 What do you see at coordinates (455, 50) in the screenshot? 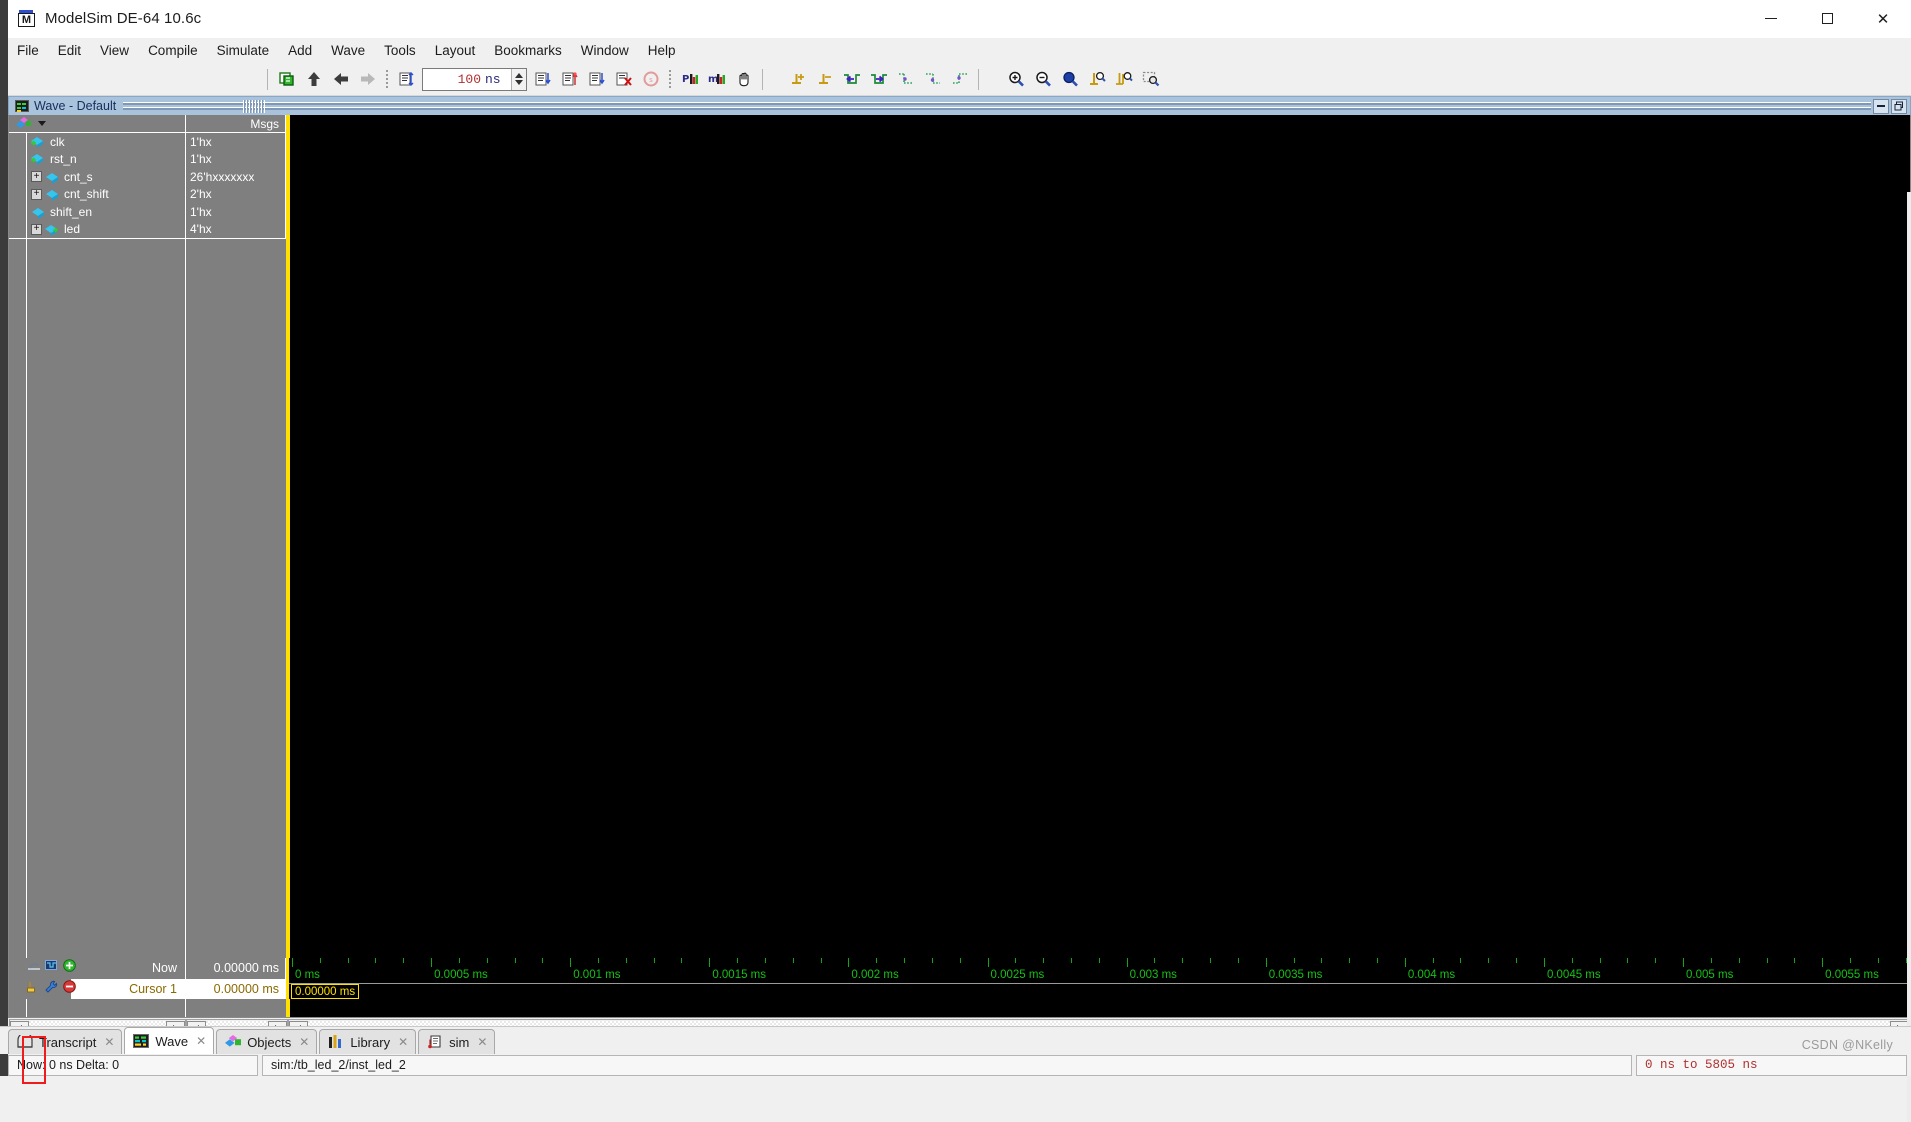
I see `menu-layout: Layout` at bounding box center [455, 50].